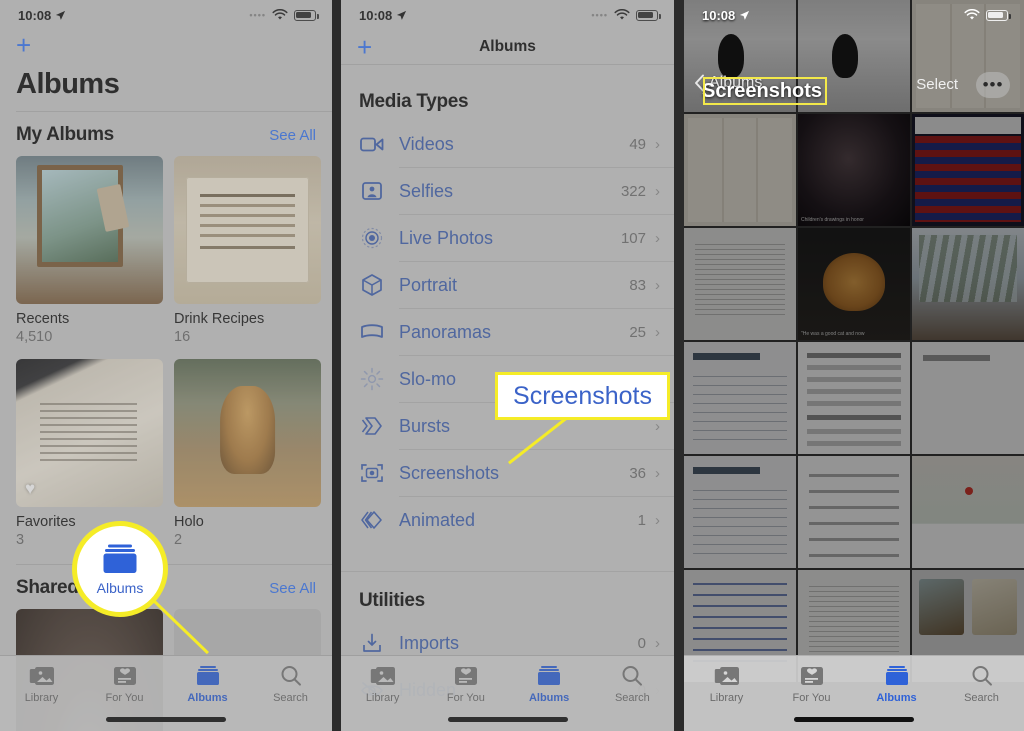  I want to click on list-item-label: Screenshots, so click(449, 472).